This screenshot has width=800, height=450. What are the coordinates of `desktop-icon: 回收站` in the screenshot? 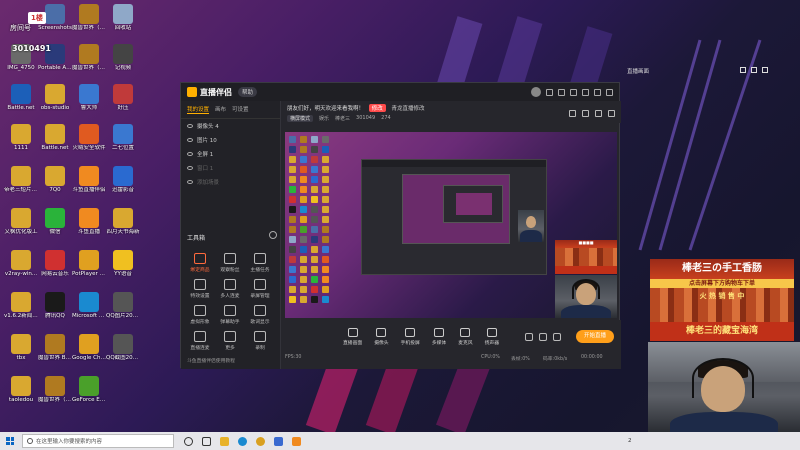 It's located at (123, 22).